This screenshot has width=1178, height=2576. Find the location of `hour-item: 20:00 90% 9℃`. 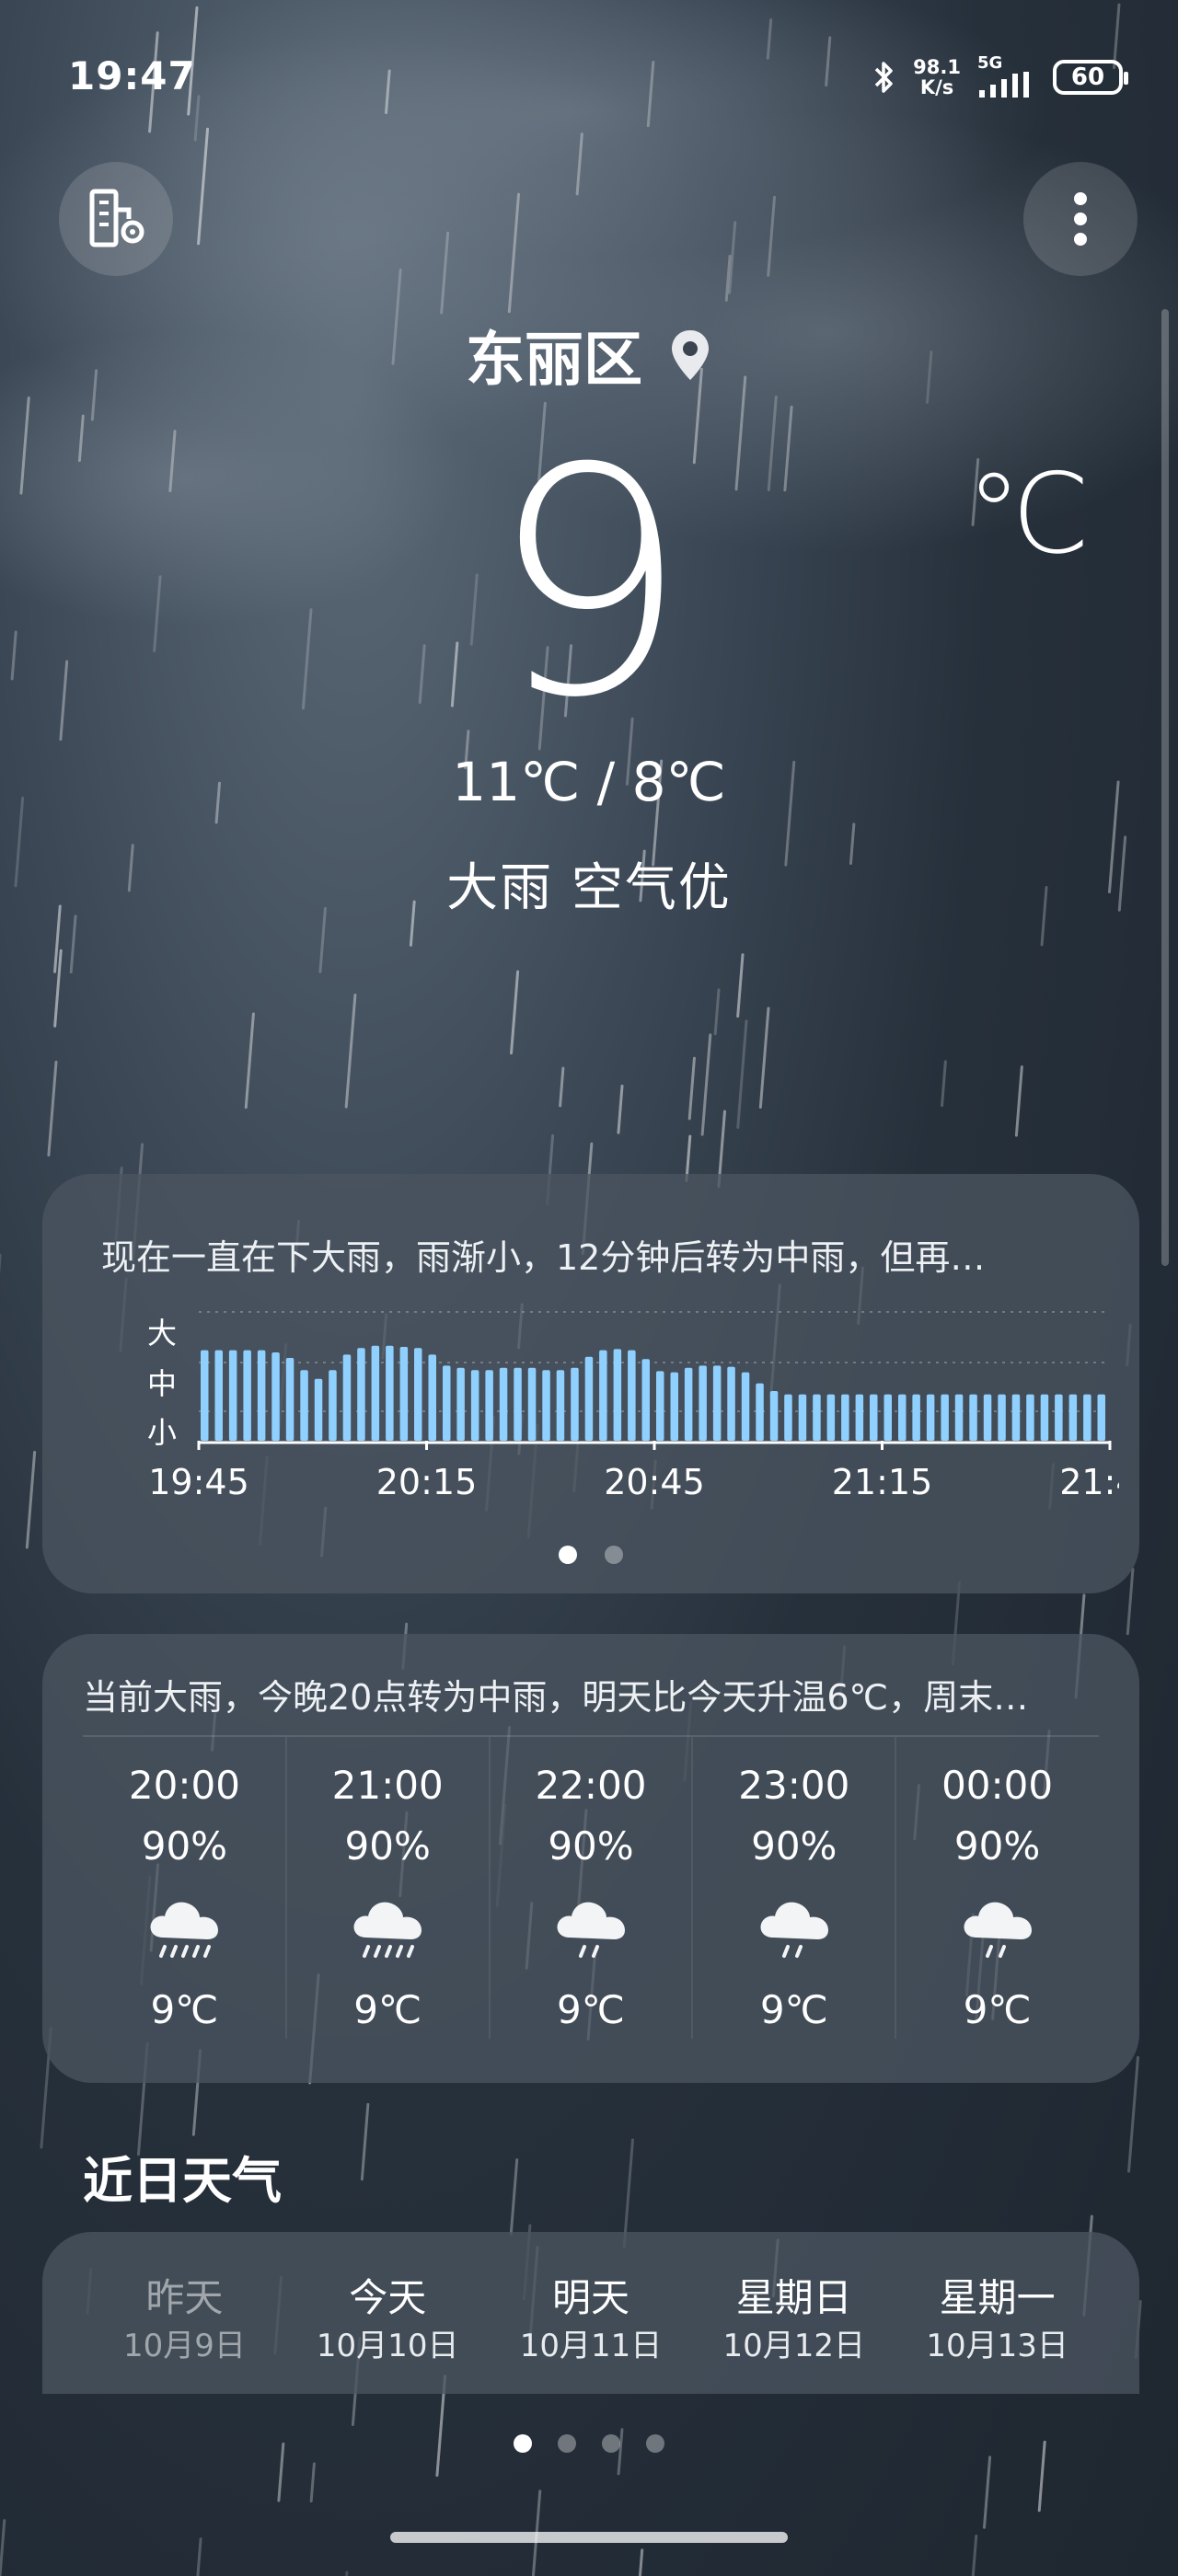

hour-item: 20:00 90% 9℃ is located at coordinates (184, 1897).